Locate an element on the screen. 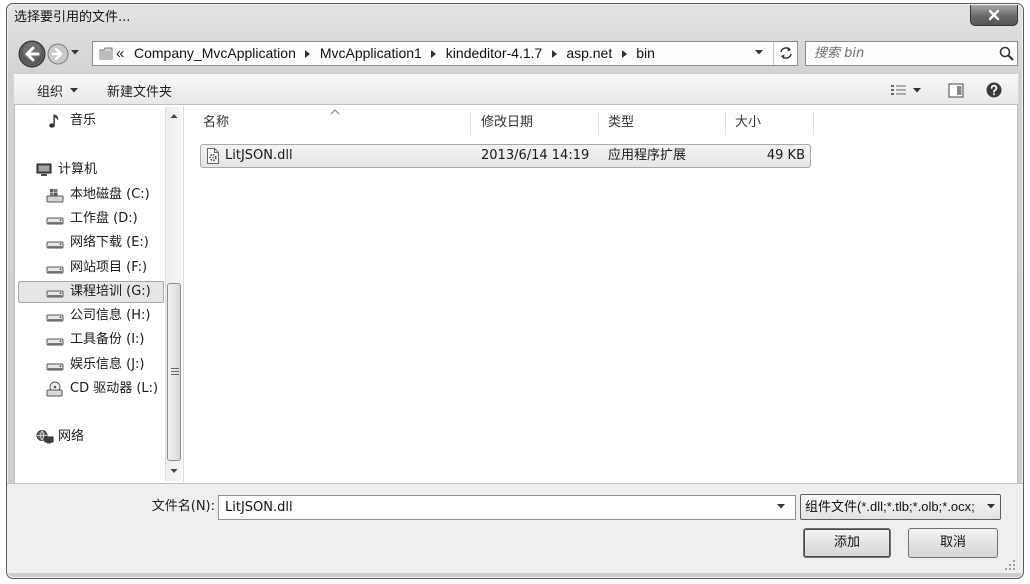 The height and width of the screenshot is (584, 1030). back-arrow-icon is located at coordinates (32, 54).